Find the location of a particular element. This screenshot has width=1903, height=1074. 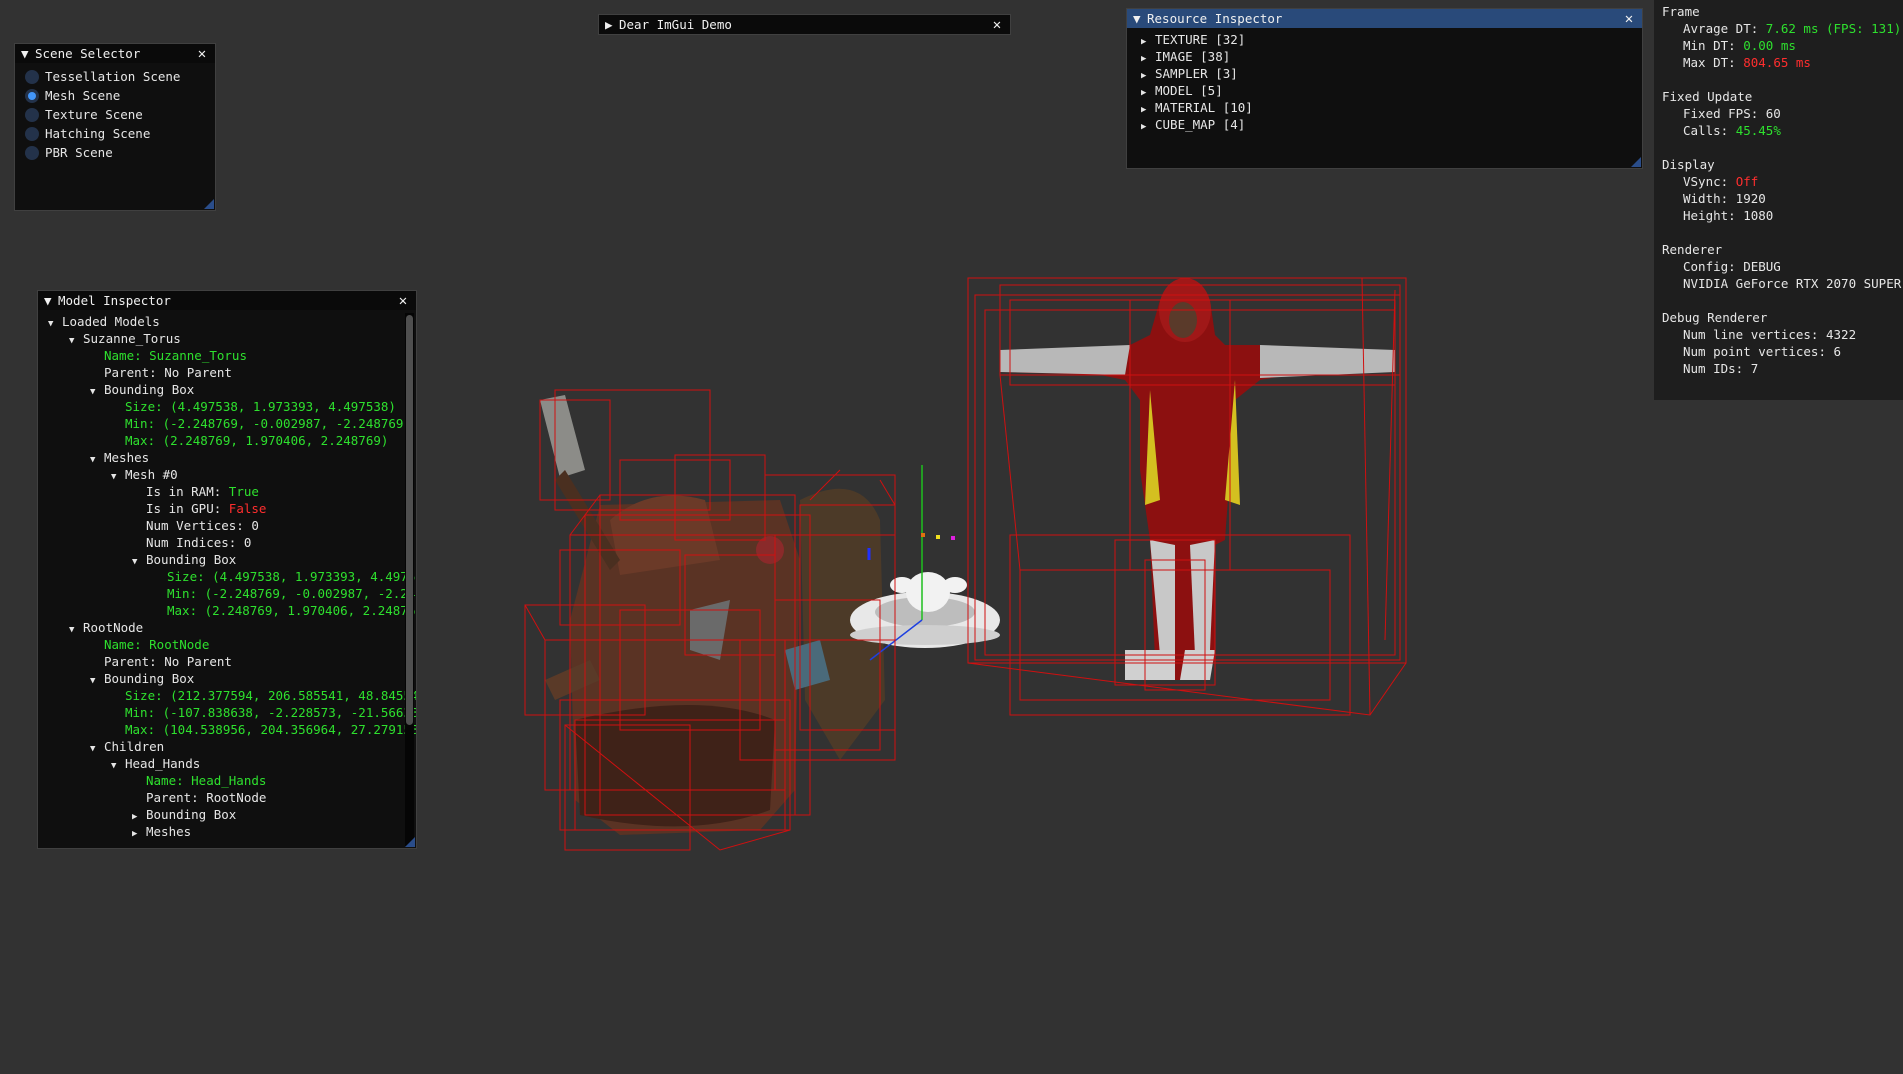

scene-option-label: Mesh Scene is located at coordinates (83, 95).